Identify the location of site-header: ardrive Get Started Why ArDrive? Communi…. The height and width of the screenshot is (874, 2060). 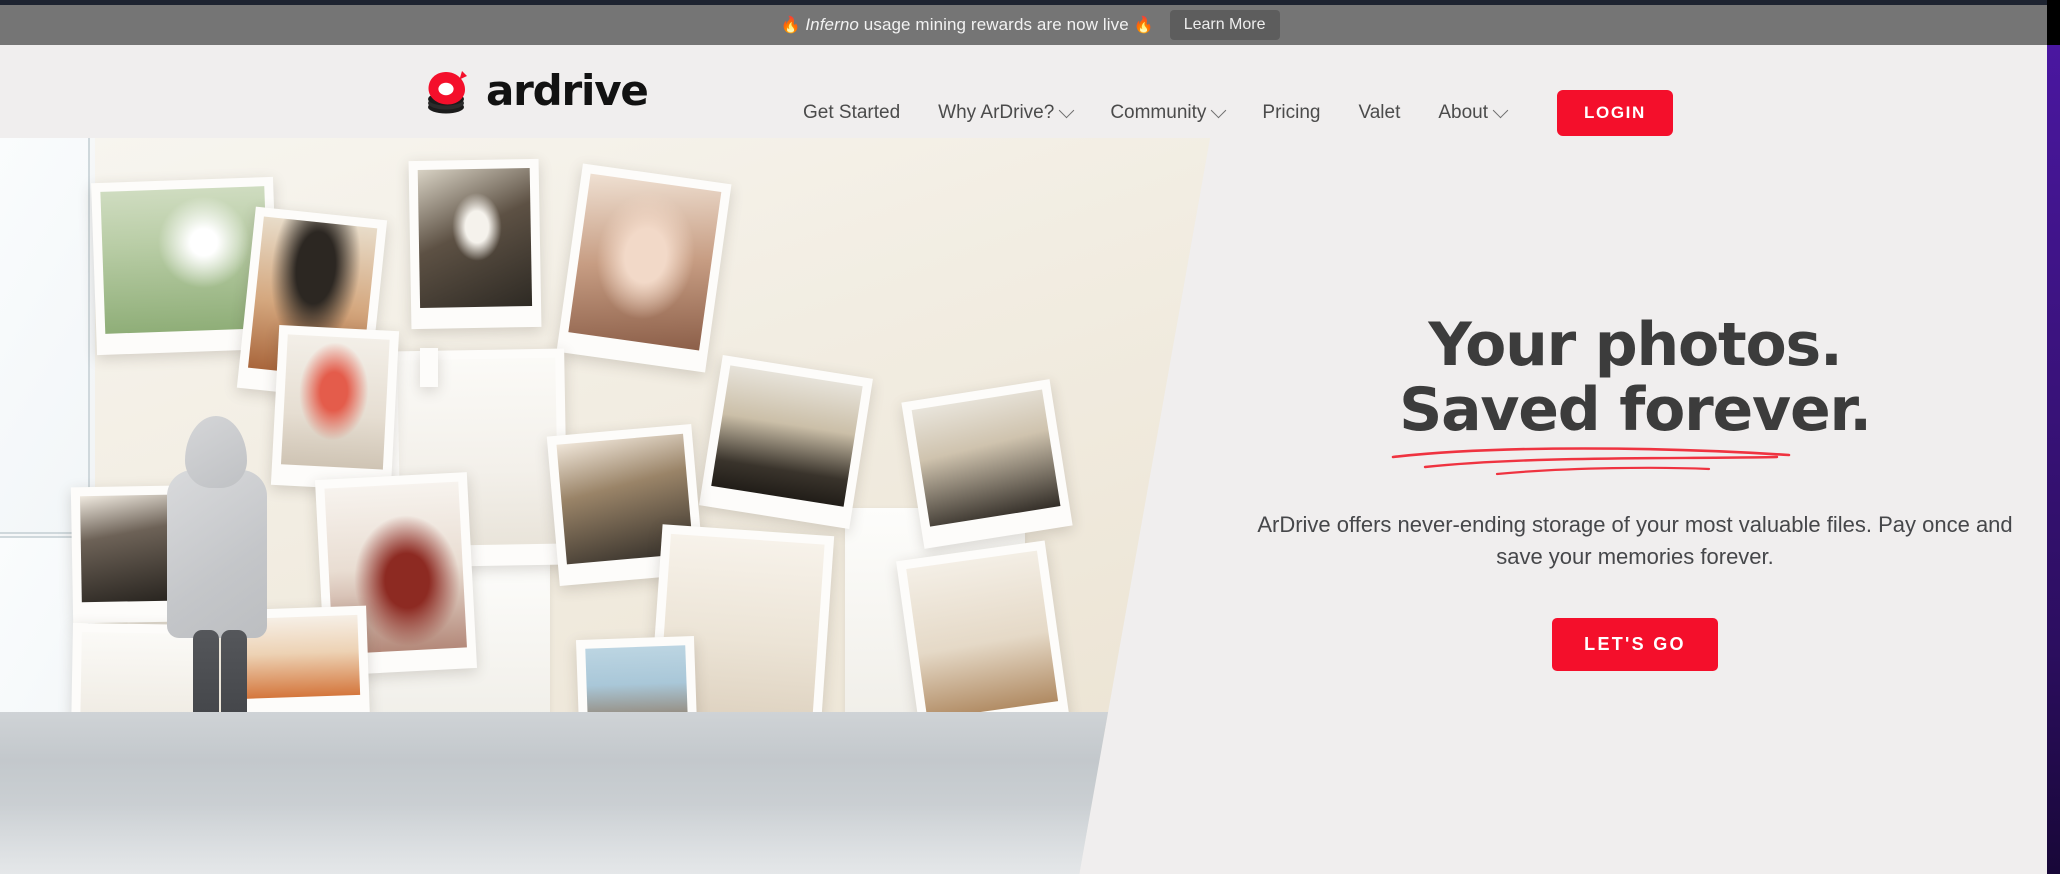
(1030, 91).